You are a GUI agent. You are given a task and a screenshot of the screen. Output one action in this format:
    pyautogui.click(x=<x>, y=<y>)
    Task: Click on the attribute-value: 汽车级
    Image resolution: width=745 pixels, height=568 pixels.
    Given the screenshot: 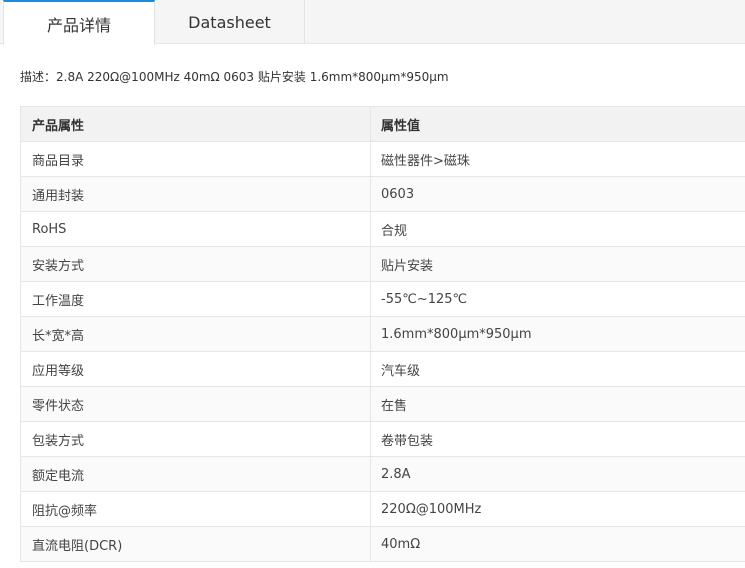 What is the action you would take?
    pyautogui.click(x=401, y=371)
    